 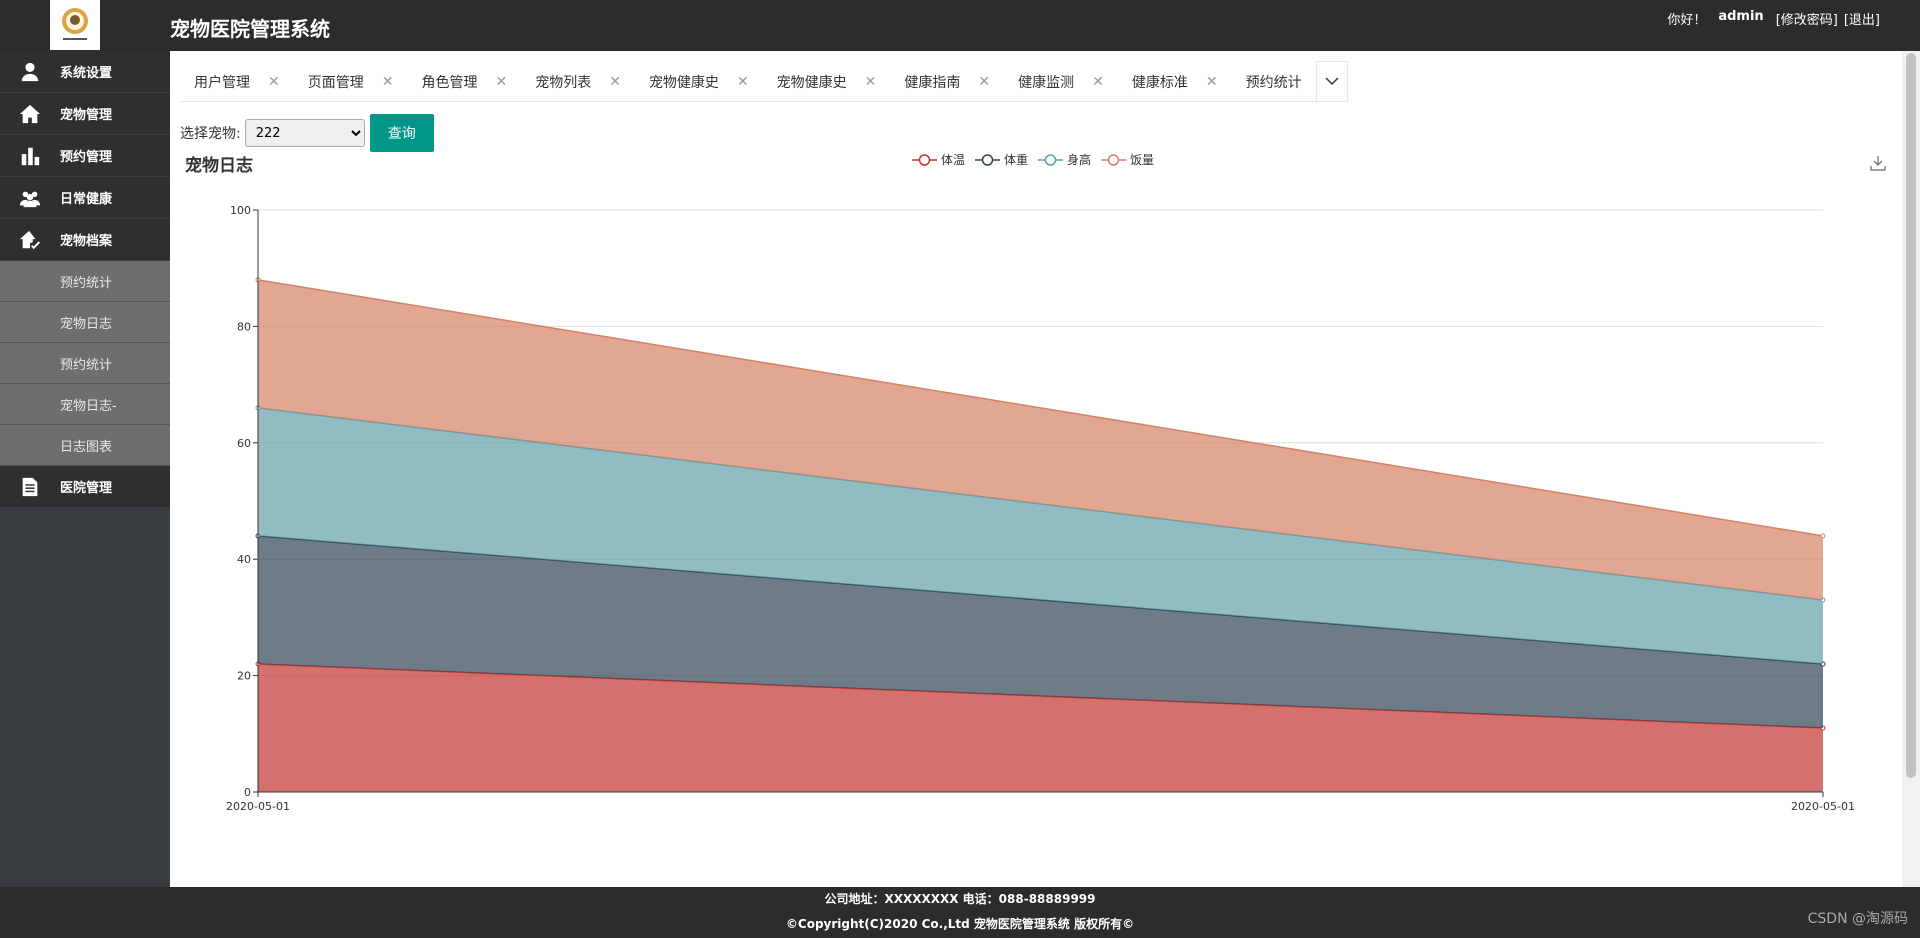 I want to click on sidebar-item-hospital-management: 医院管理, so click(x=85, y=487).